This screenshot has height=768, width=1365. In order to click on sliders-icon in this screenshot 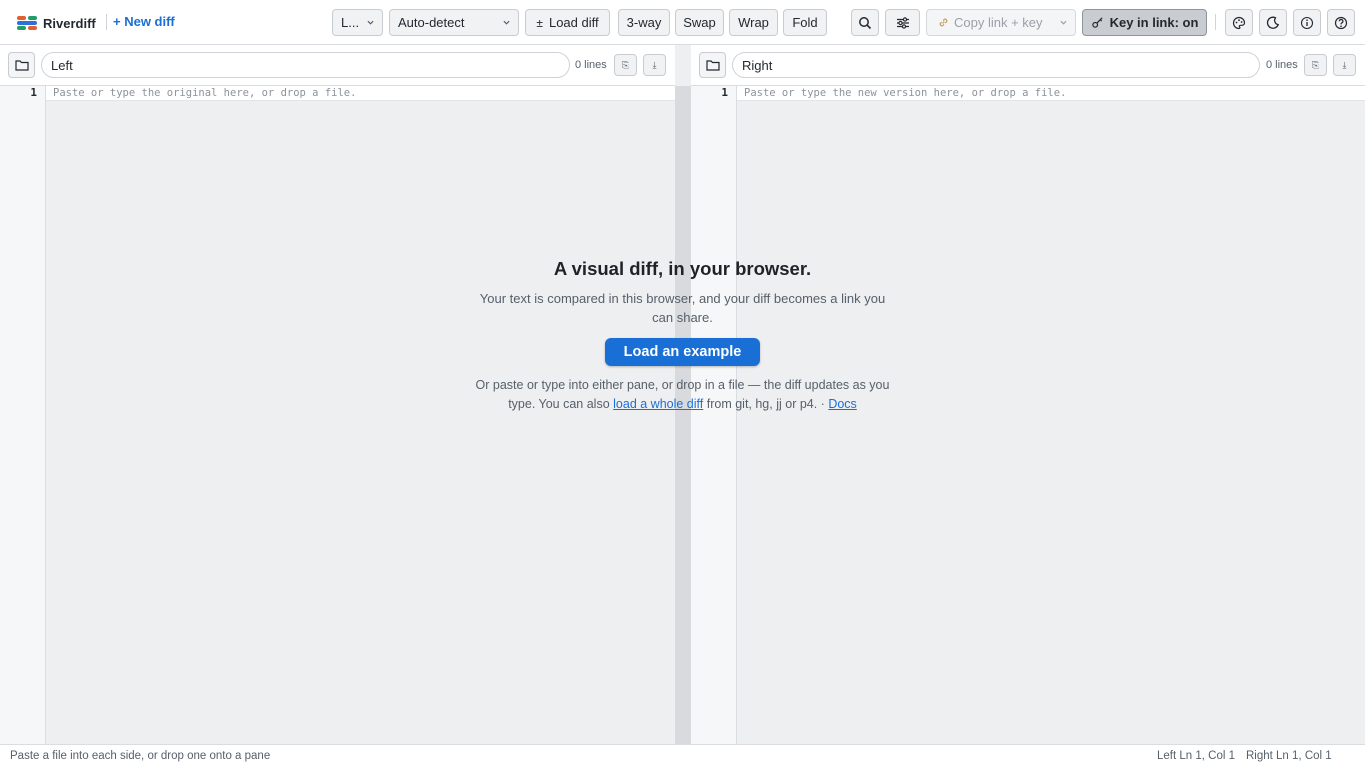, I will do `click(902, 22)`.